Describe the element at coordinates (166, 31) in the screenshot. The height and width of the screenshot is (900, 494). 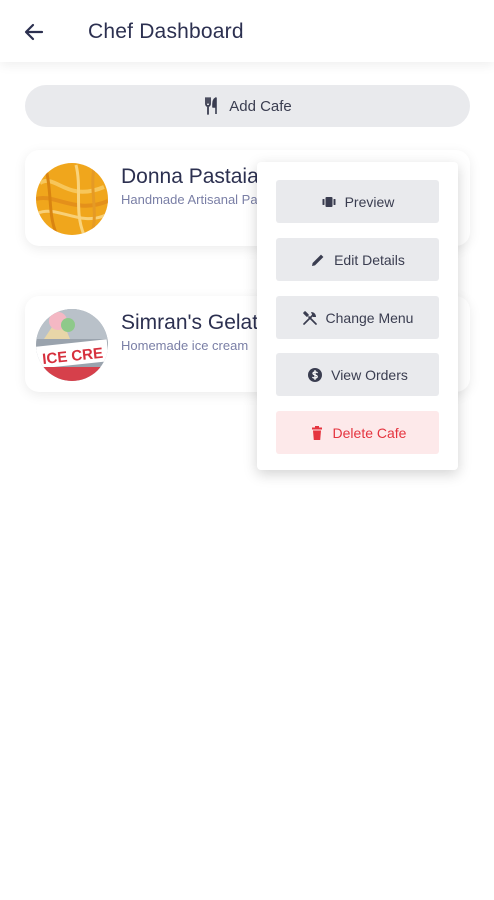
I see `page-title: Chef Dashboard` at that location.